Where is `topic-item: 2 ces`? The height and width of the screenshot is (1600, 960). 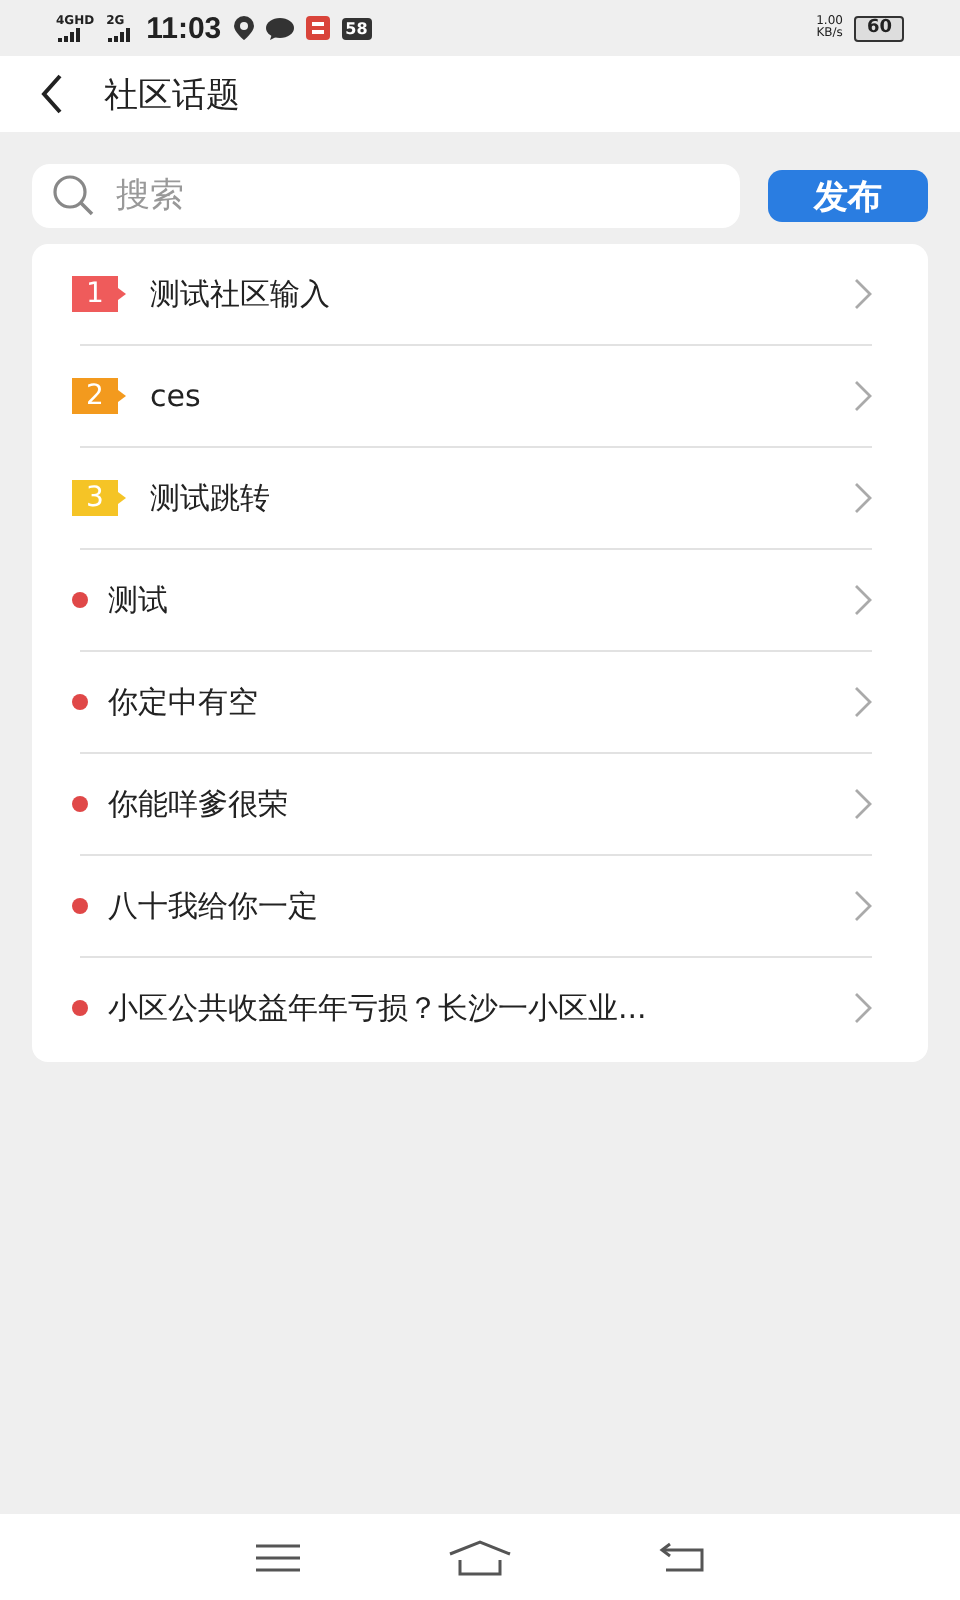 topic-item: 2 ces is located at coordinates (476, 397).